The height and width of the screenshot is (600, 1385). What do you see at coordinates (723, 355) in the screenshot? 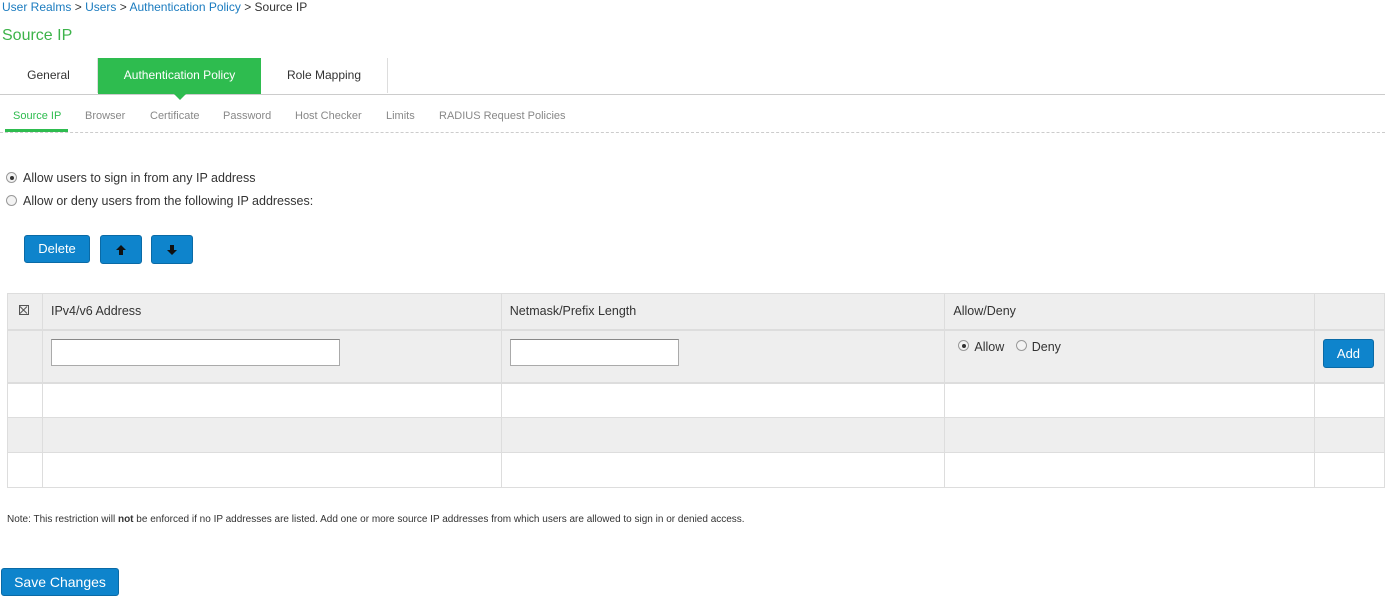
I see `netmask-cell` at bounding box center [723, 355].